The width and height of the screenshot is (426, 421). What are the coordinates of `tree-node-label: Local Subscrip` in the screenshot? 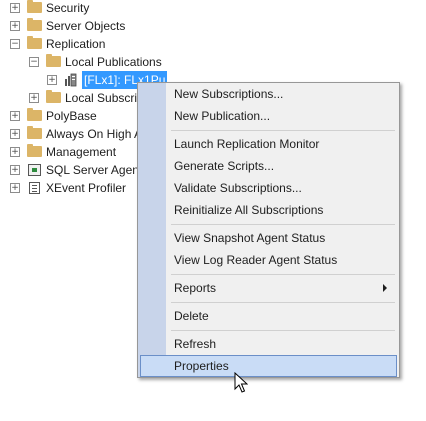 It's located at (104, 98).